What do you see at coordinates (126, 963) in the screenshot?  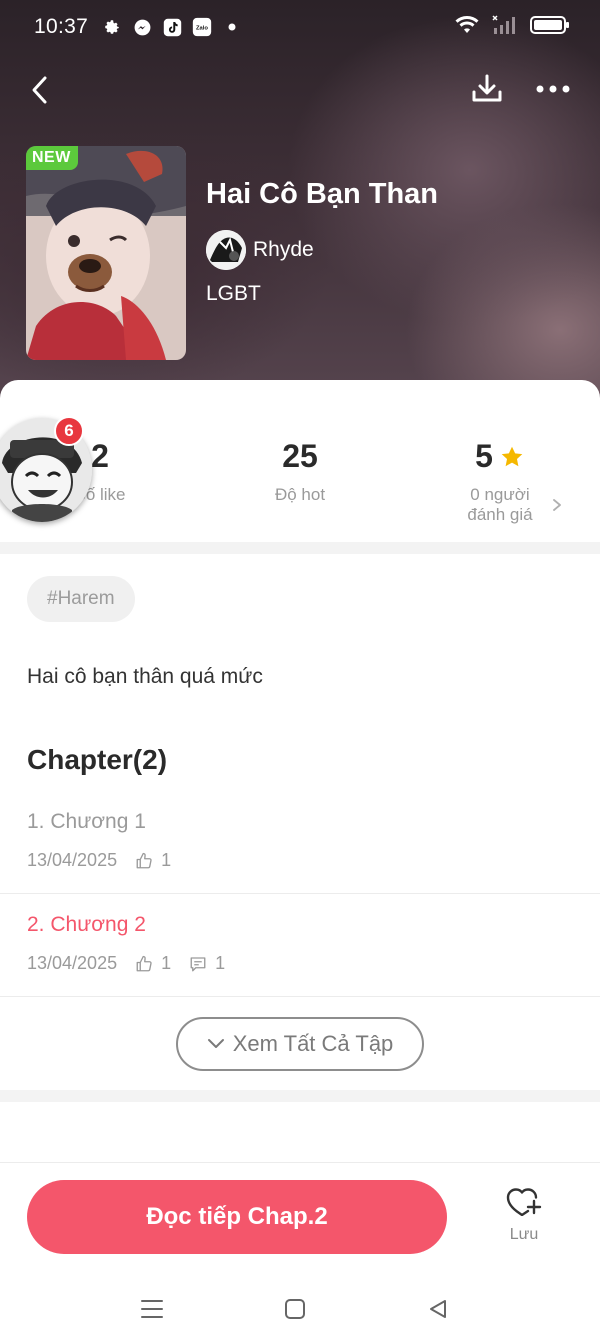 I see `chapter-meta: 13/04/2025 1 1` at bounding box center [126, 963].